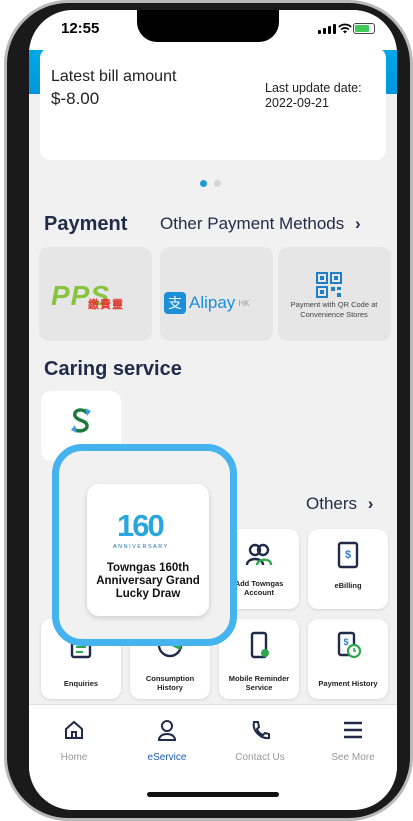  What do you see at coordinates (86, 224) in the screenshot?
I see `payment-title: Payment` at bounding box center [86, 224].